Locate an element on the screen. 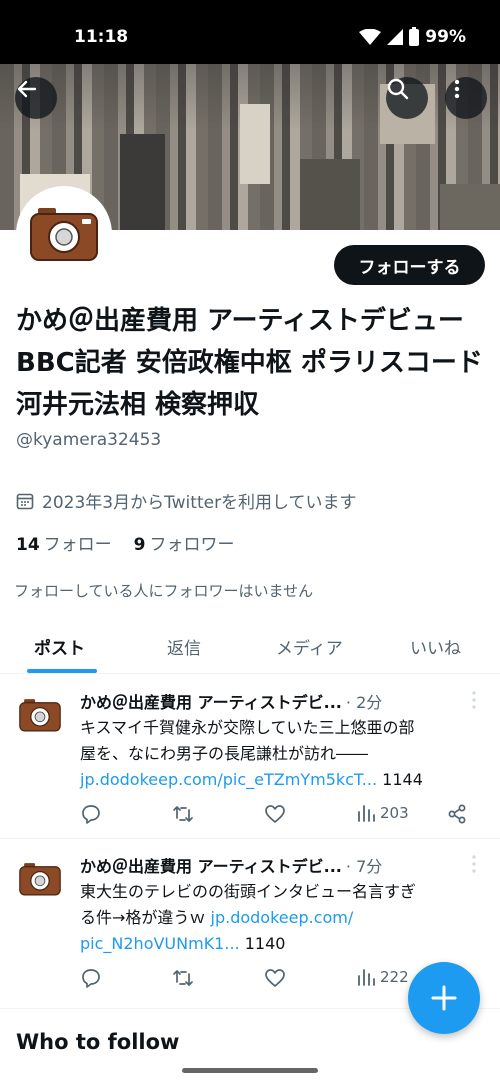  post-text-line: 屋を、なにわ男子の長尾謙杜が訪れ―― is located at coordinates (224, 753).